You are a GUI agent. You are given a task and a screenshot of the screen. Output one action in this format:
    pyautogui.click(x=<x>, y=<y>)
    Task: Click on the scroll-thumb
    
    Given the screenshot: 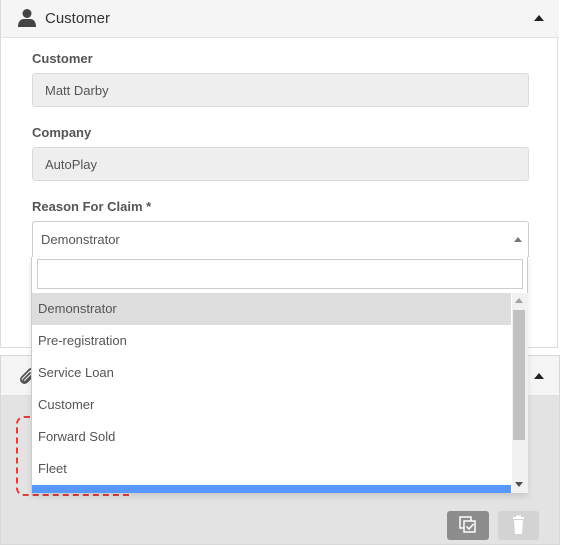 What is the action you would take?
    pyautogui.click(x=519, y=375)
    